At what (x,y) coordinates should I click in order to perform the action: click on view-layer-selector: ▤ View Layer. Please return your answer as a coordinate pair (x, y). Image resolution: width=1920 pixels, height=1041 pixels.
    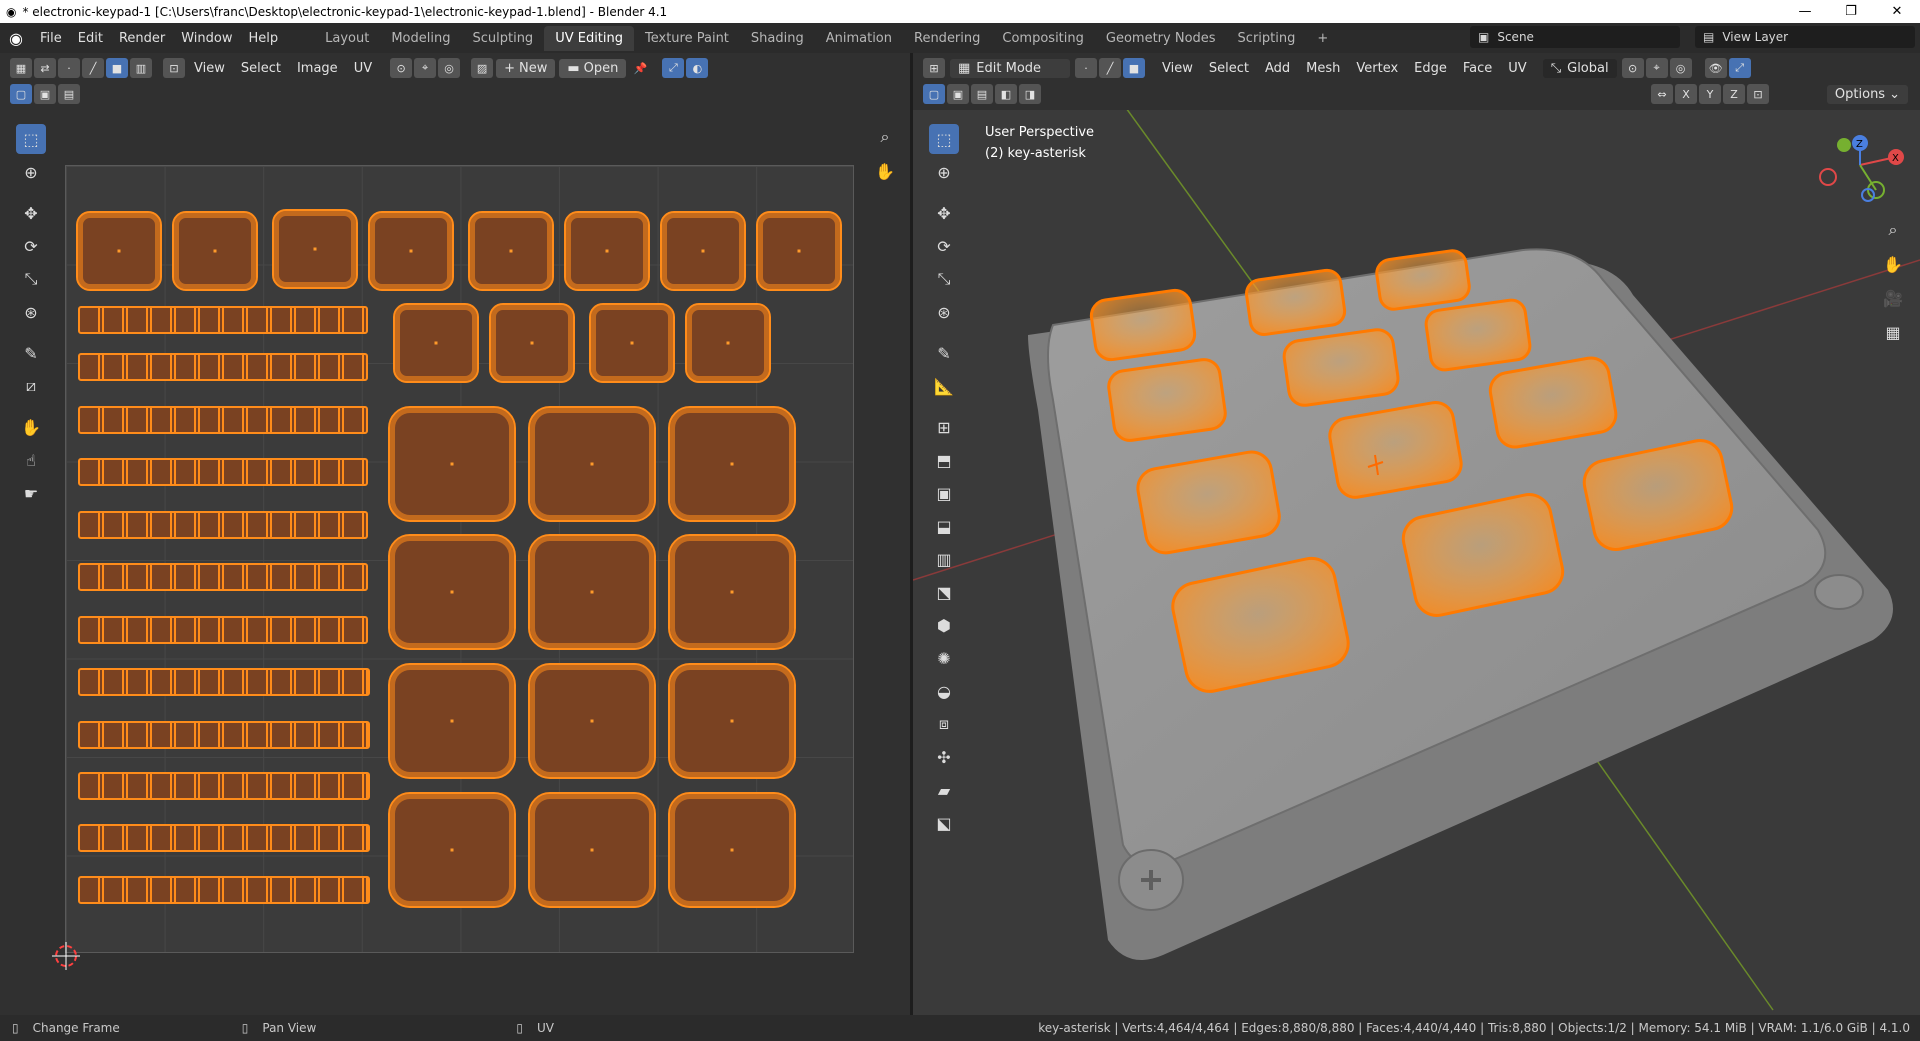
    Looking at the image, I should click on (1805, 37).